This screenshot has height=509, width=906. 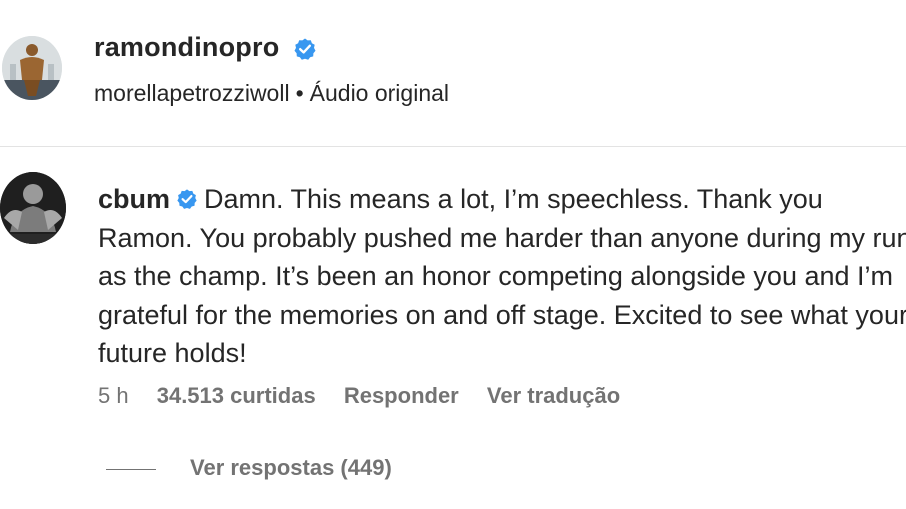 What do you see at coordinates (553, 395) in the screenshot?
I see `see-translation-button: Ver tradução` at bounding box center [553, 395].